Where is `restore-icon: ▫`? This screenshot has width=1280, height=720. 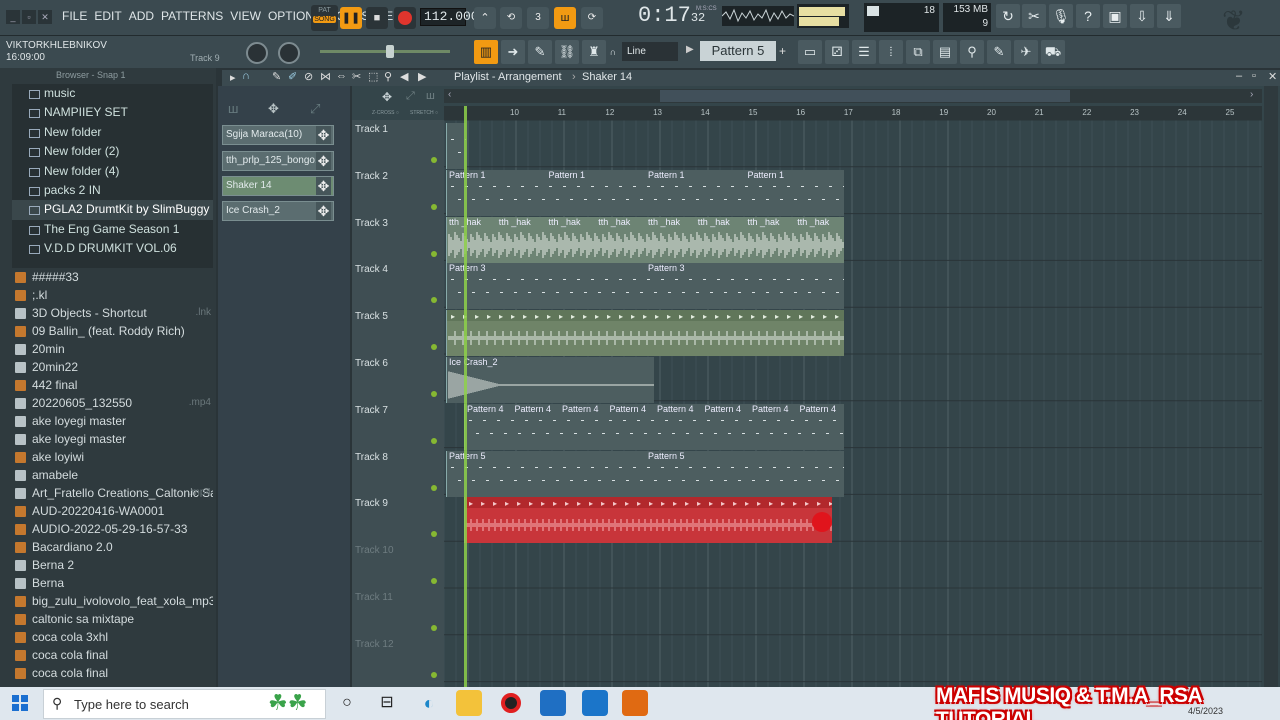
restore-icon: ▫ is located at coordinates (1254, 76).